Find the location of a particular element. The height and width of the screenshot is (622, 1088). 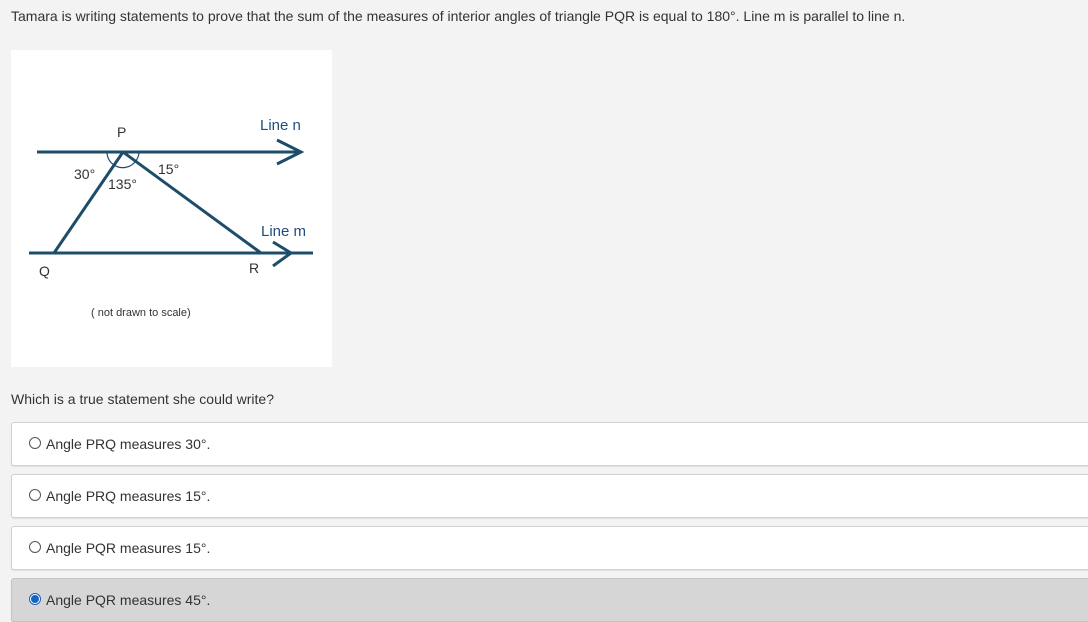

side-pr is located at coordinates (192, 202).